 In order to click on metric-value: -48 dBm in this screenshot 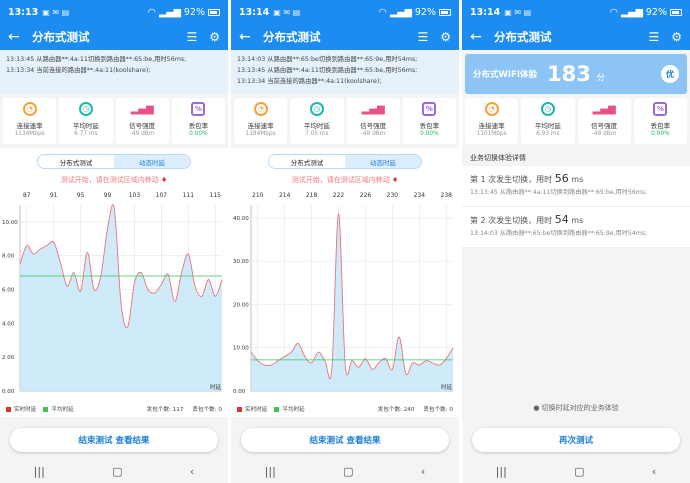, I will do `click(604, 134)`.